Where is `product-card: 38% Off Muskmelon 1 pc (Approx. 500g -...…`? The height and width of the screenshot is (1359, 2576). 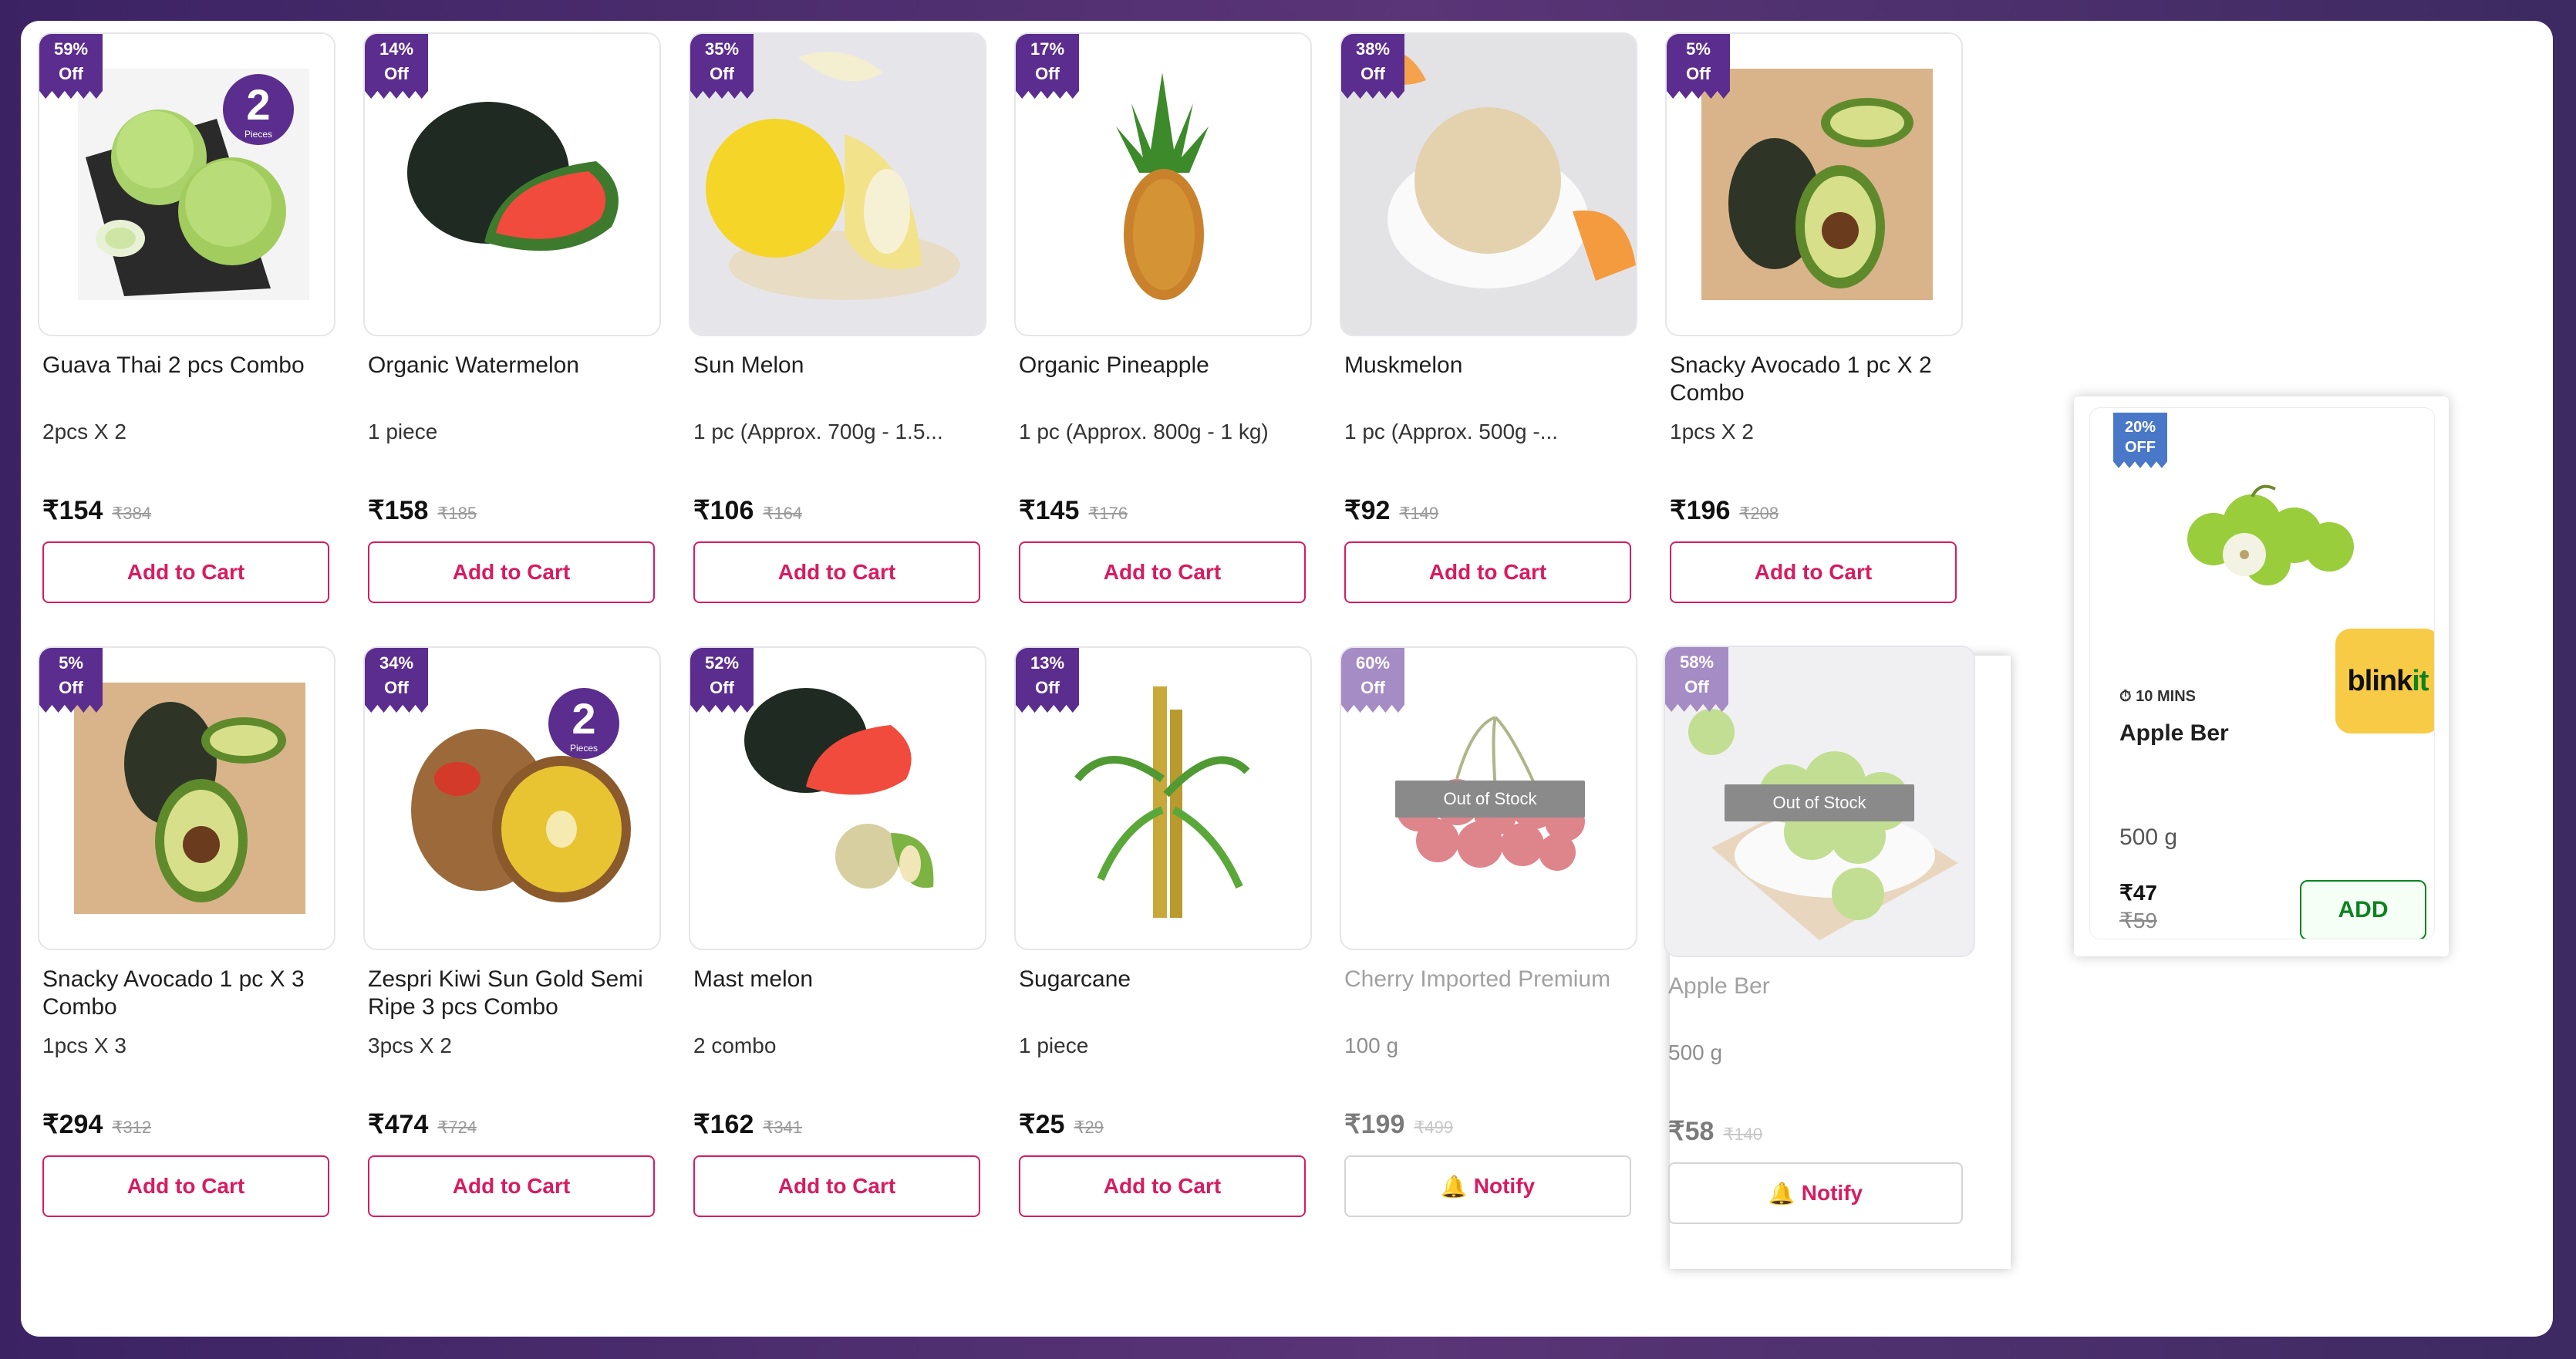 product-card: 38% Off Muskmelon 1 pc (Approx. 500g -...… is located at coordinates (1488, 317).